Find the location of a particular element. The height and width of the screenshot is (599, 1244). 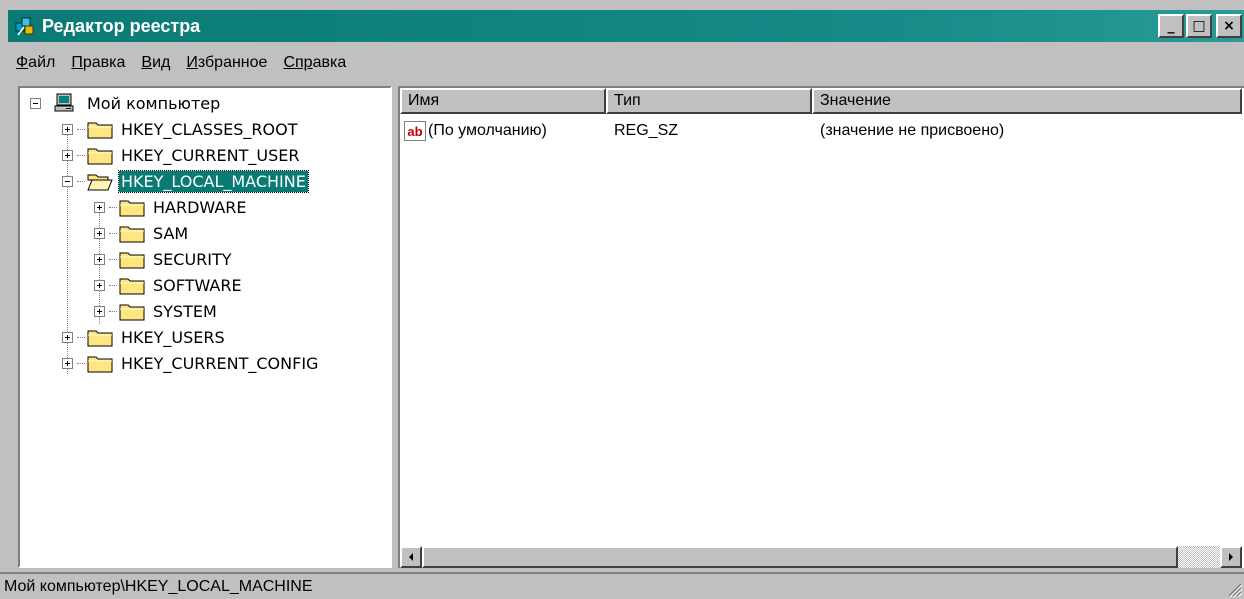

tree-item-hkey-classes-root: HKEY_CLASSES_ROOT is located at coordinates (180, 129).